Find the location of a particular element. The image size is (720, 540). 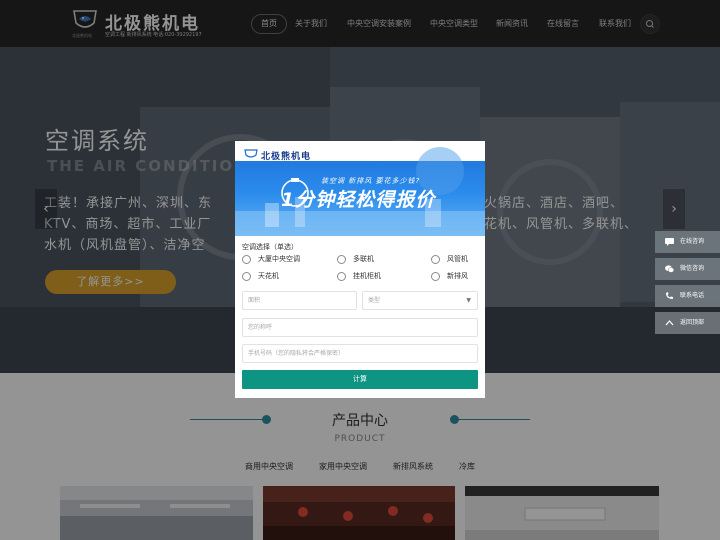

modal-headline: 1分钟轻松得报价 is located at coordinates (358, 200).